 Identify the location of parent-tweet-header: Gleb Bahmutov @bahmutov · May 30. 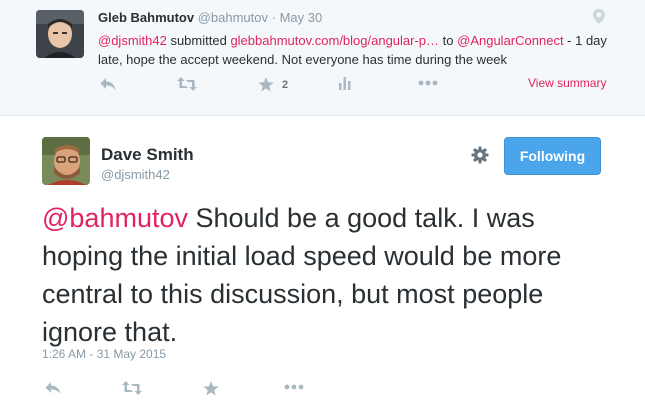
(210, 17).